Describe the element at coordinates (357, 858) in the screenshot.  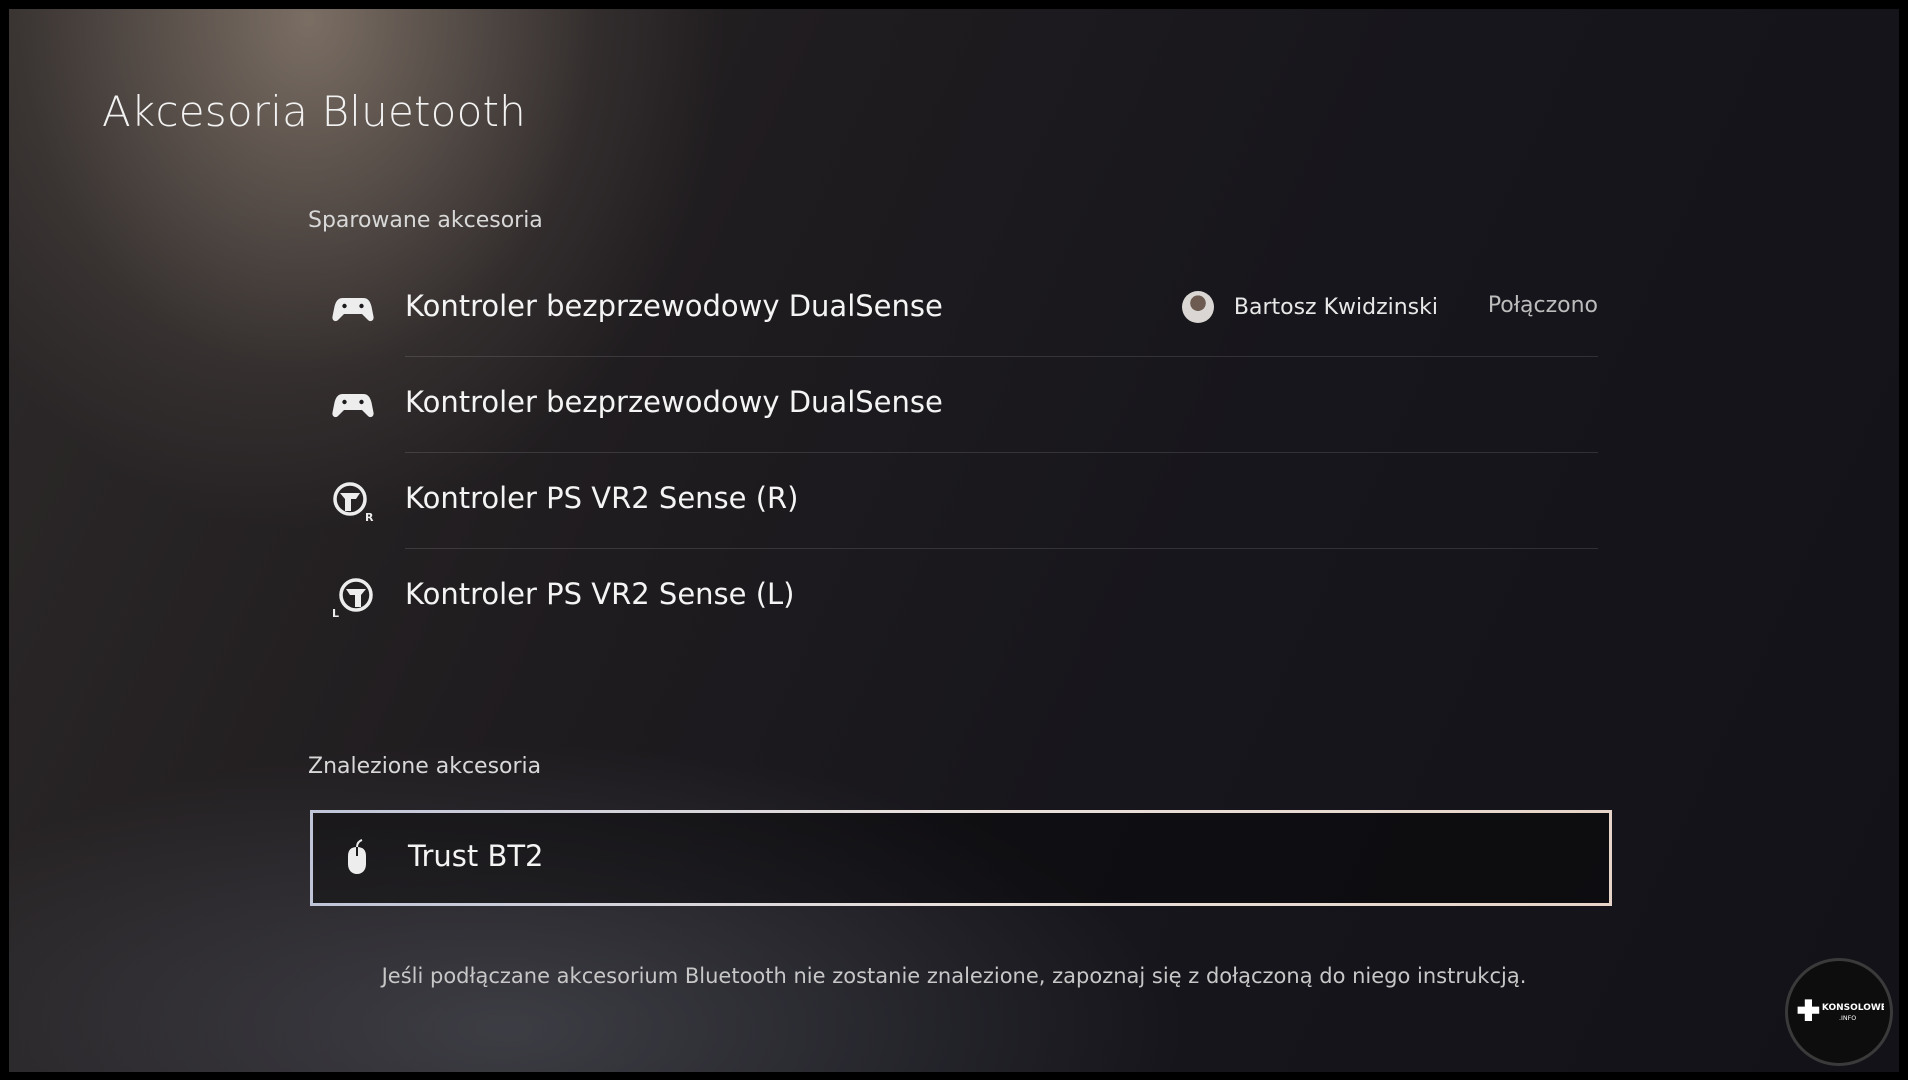
I see `mouse-icon` at that location.